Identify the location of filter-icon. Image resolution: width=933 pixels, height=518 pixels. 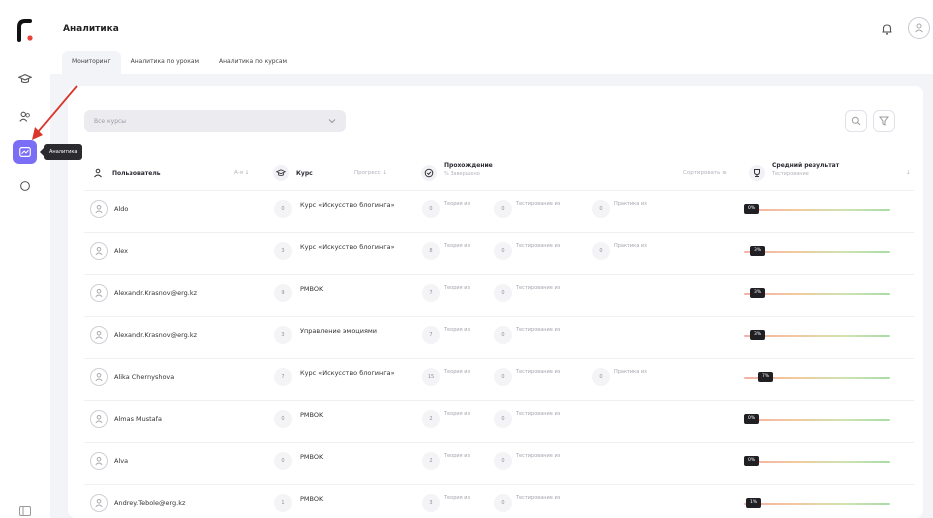
(884, 121).